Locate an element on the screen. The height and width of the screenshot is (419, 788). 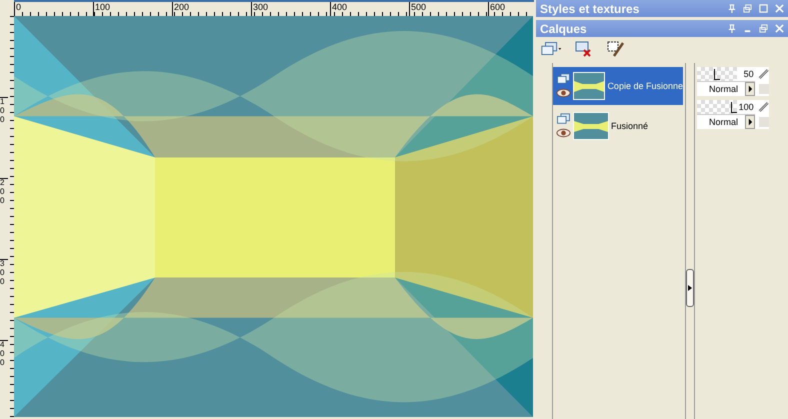
expand-handle is located at coordinates (690, 288).